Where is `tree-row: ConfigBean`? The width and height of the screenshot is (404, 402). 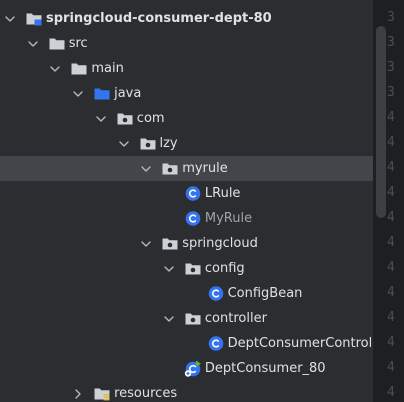 tree-row: ConfigBean is located at coordinates (186, 293).